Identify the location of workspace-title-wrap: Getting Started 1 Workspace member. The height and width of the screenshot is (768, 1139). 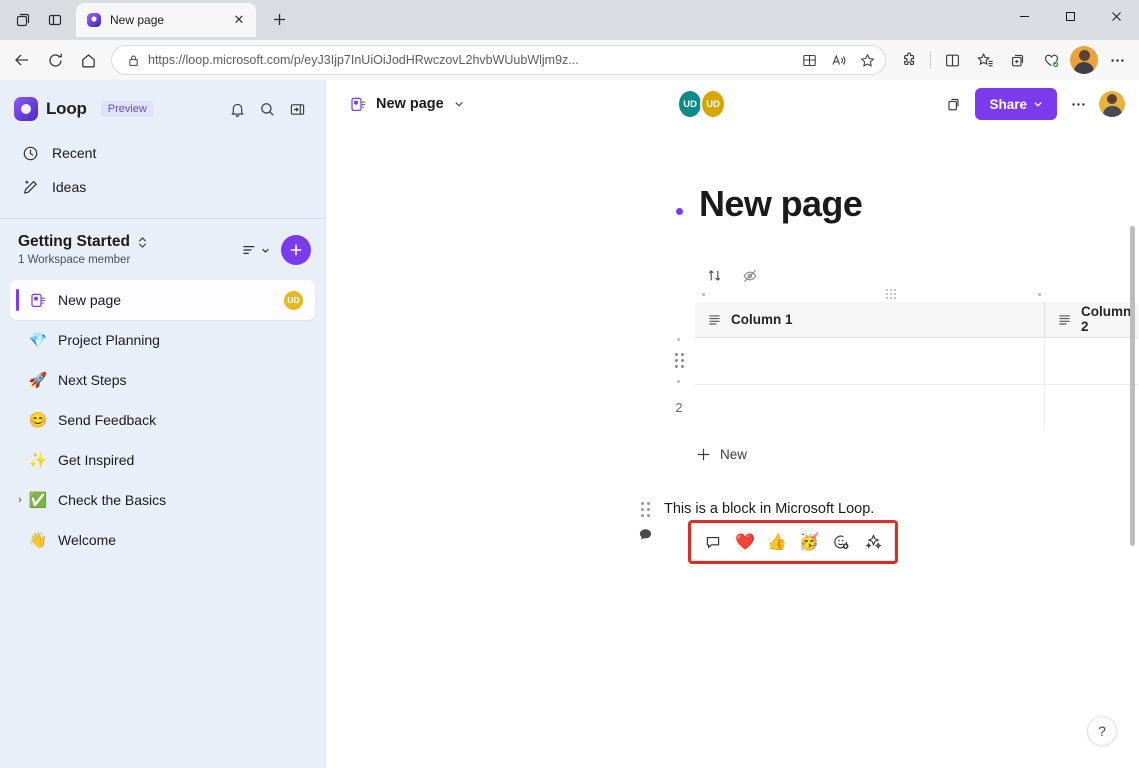
(128, 249).